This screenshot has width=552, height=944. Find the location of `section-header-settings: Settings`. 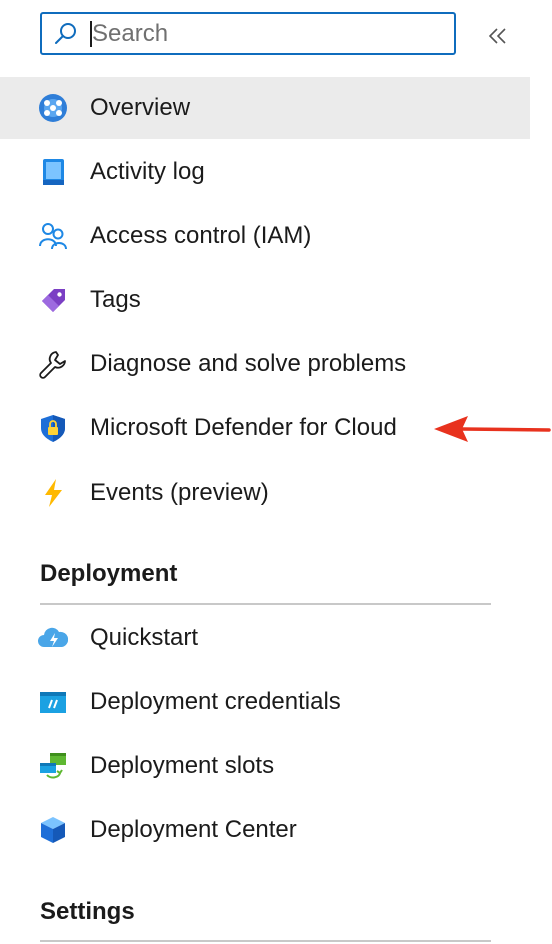

section-header-settings: Settings is located at coordinates (87, 911).